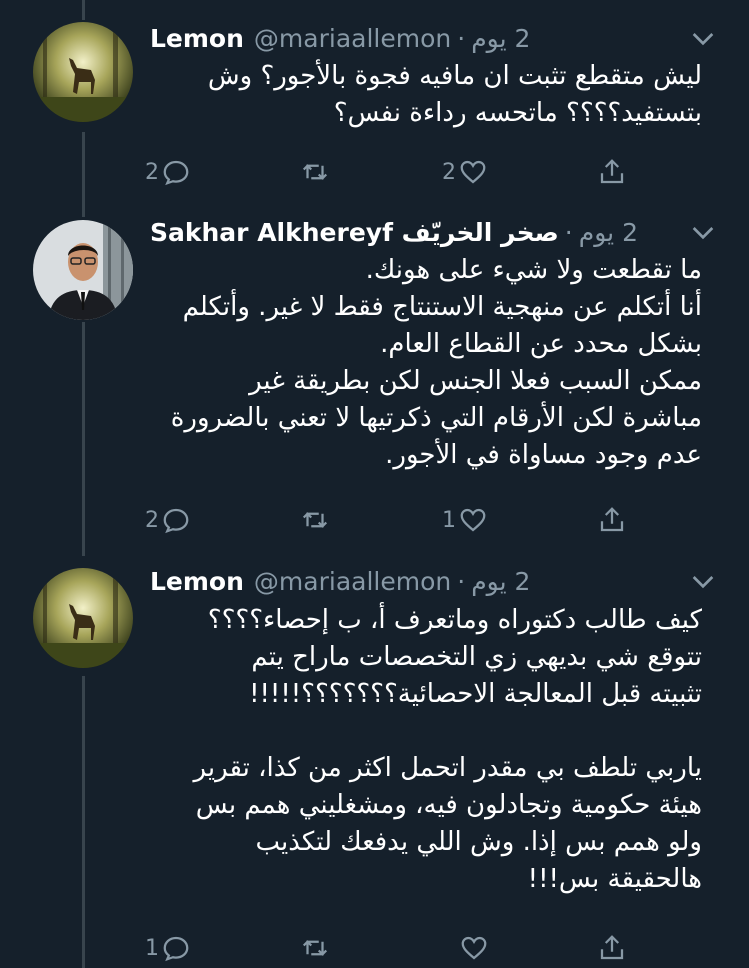 The image size is (749, 968). I want to click on tweet-line: ما تقطعت ولا شيء على هونك., so click(533, 270).